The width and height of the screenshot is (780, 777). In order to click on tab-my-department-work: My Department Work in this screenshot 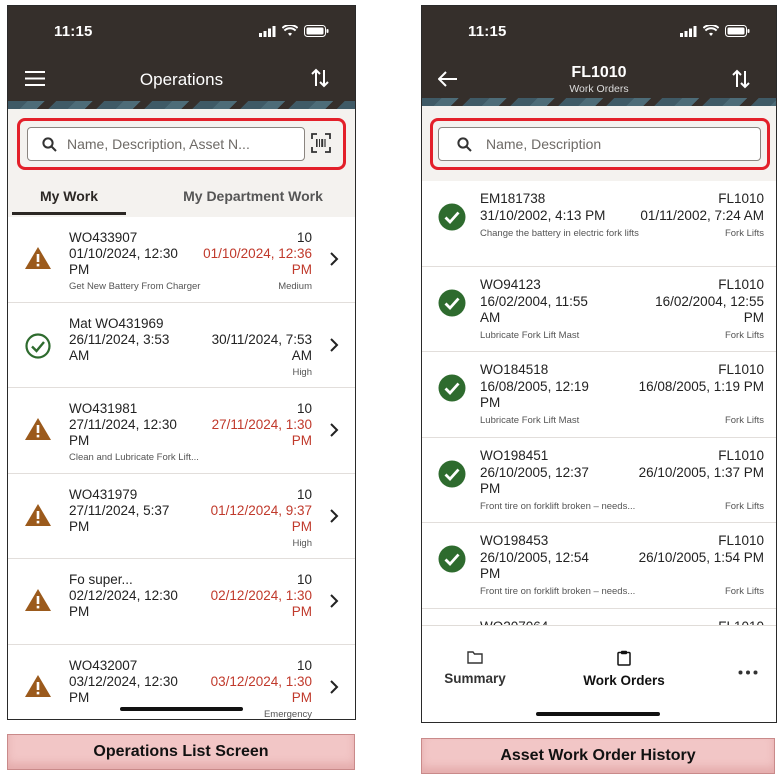, I will do `click(253, 196)`.